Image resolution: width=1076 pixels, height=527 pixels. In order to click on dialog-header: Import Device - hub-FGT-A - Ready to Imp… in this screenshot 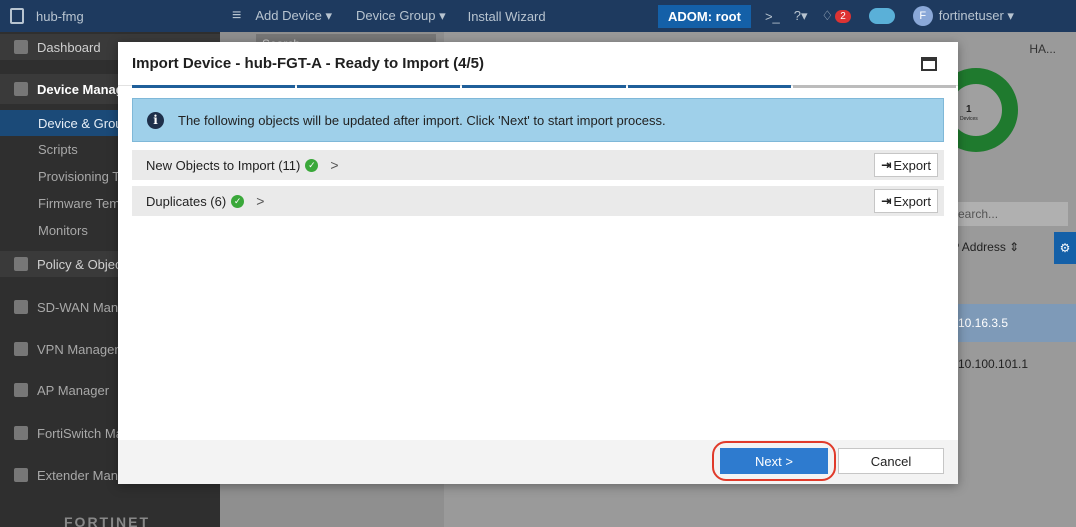, I will do `click(538, 64)`.